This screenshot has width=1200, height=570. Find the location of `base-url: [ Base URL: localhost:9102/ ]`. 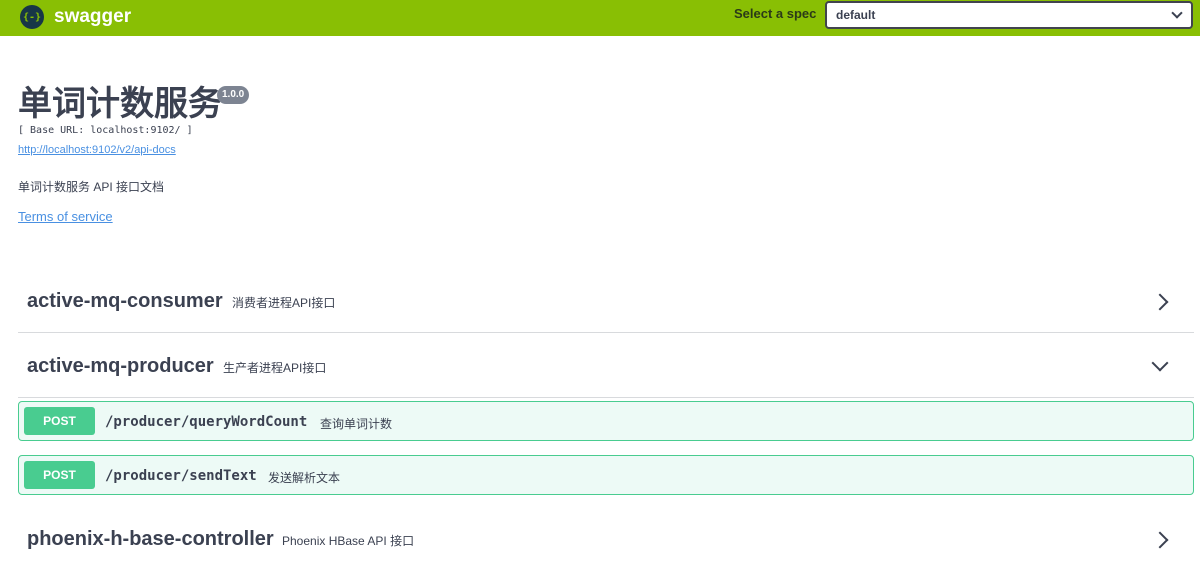

base-url: [ Base URL: localhost:9102/ ] is located at coordinates (105, 130).